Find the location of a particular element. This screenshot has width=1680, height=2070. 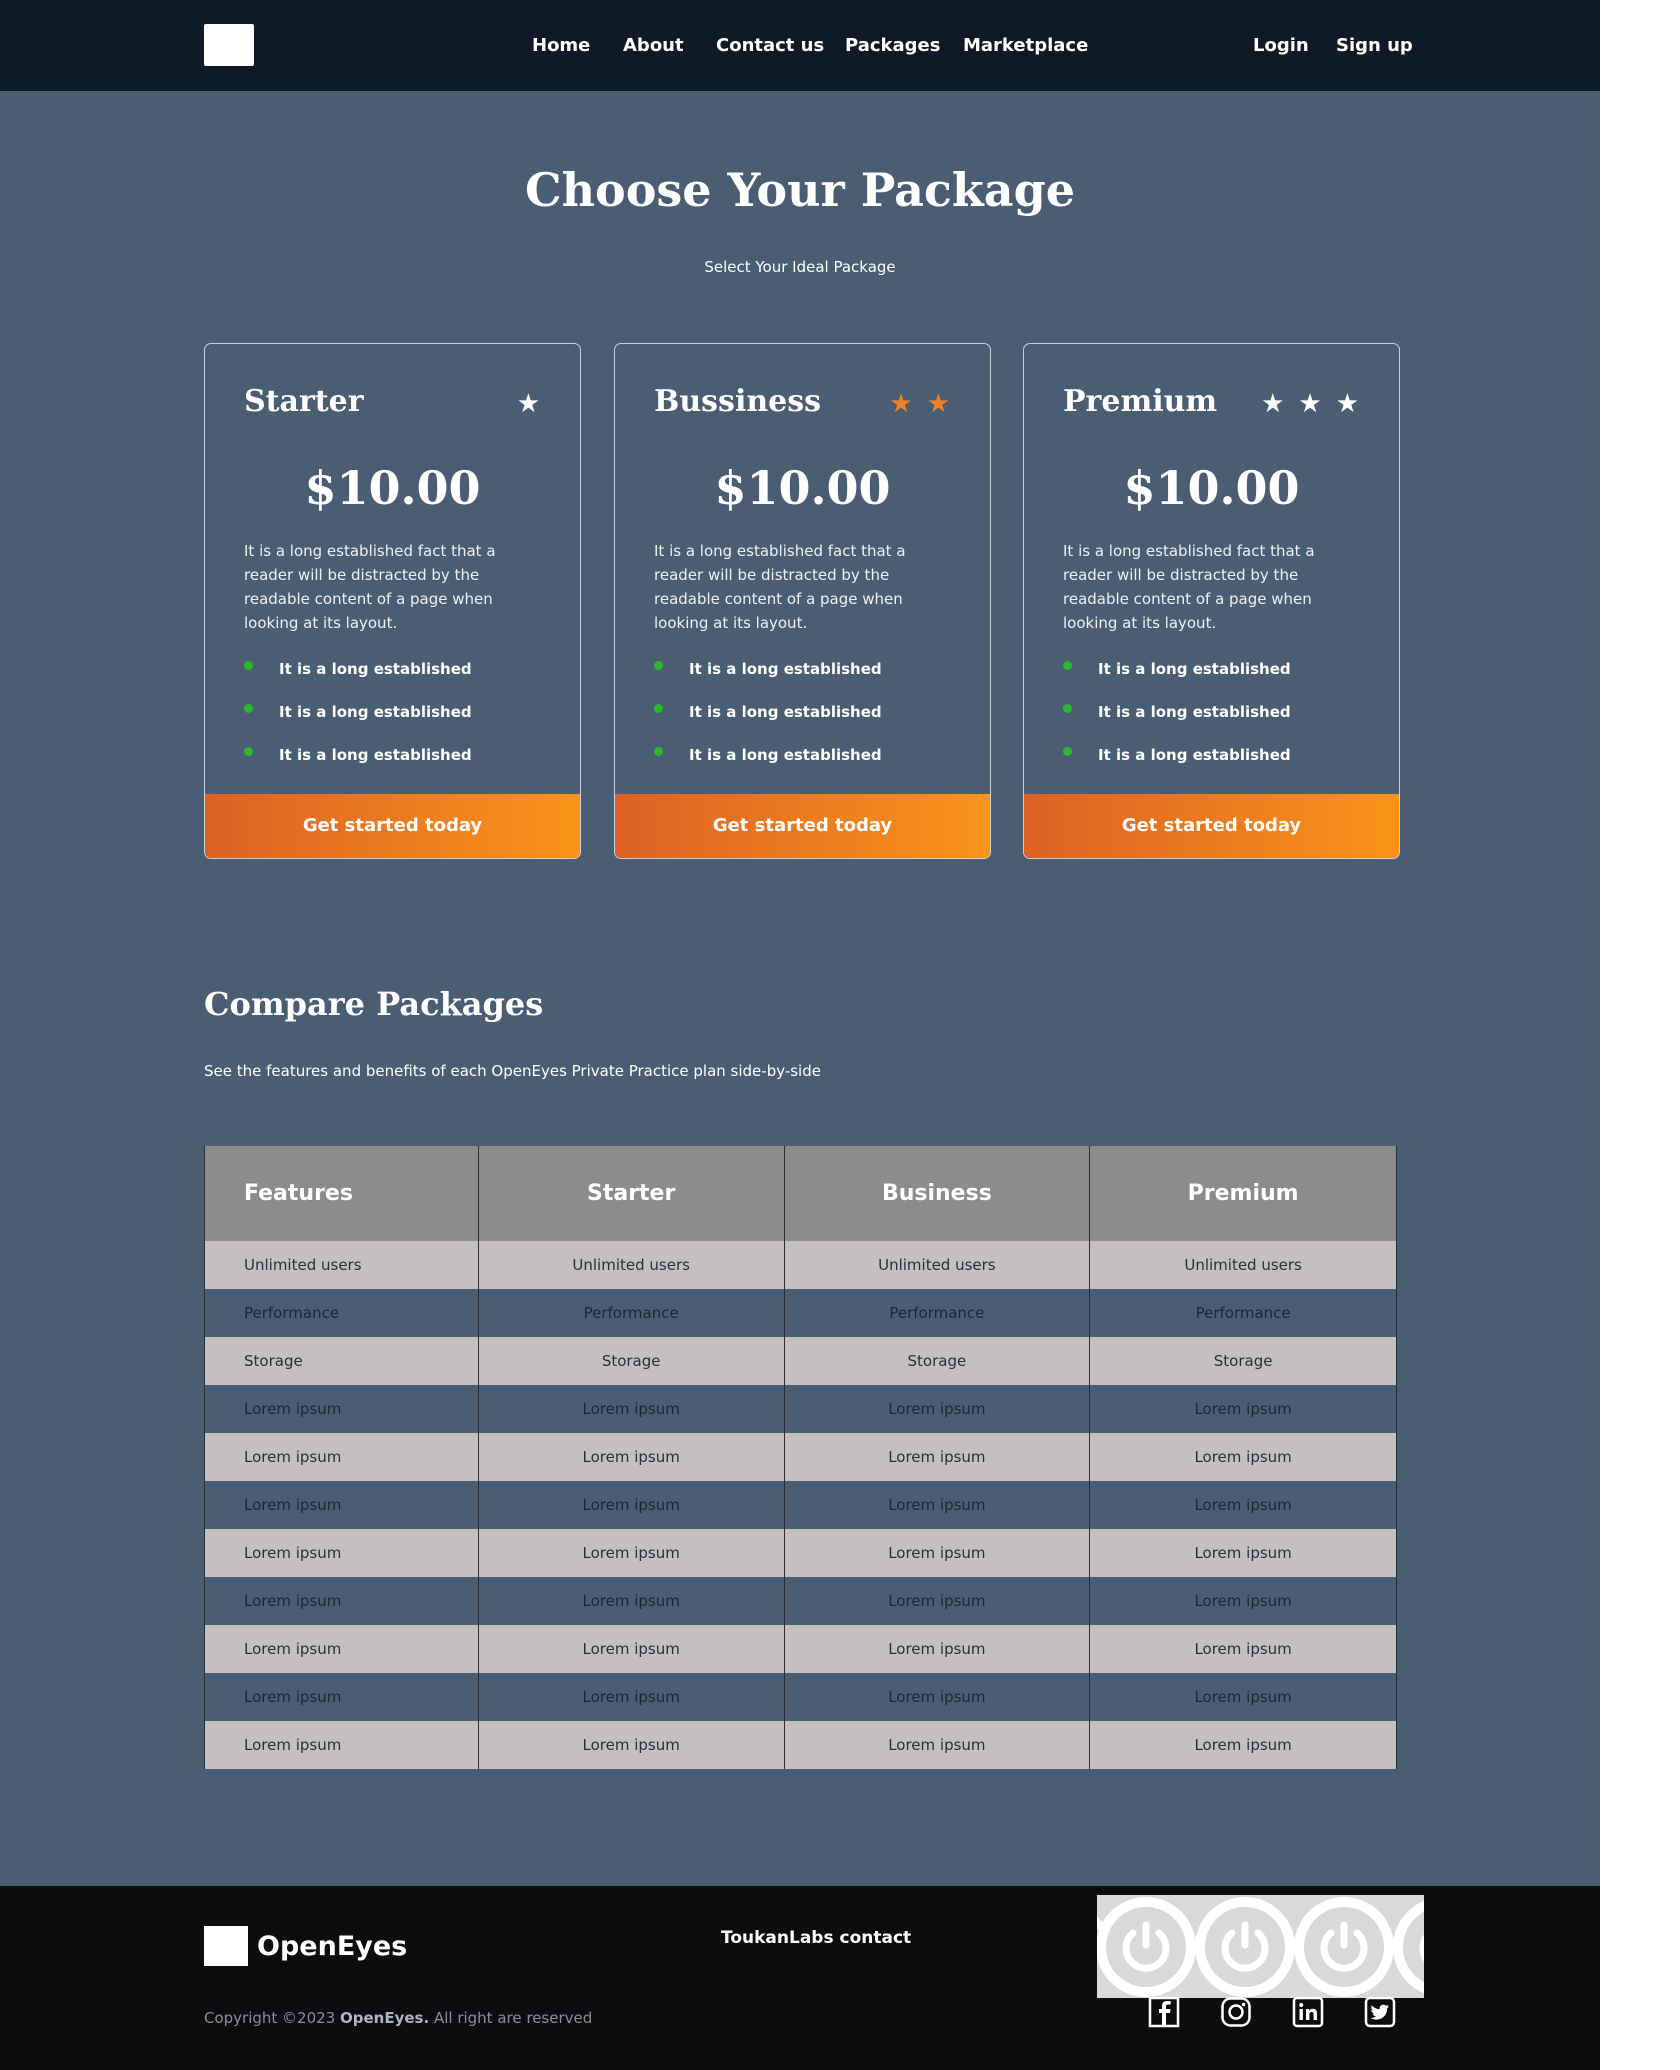

logo is located at coordinates (229, 45).